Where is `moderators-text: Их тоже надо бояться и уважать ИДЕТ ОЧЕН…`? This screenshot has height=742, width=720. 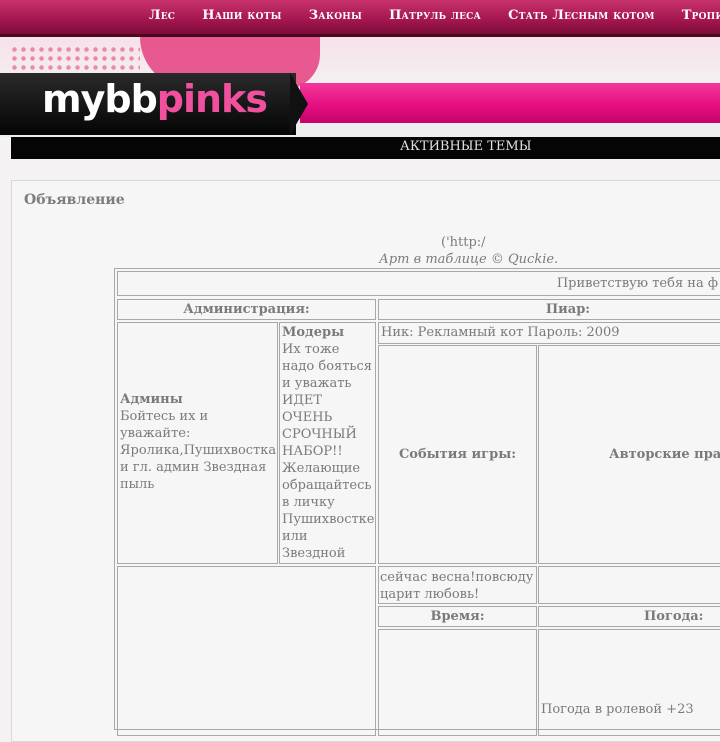
moderators-text: Их тоже надо бояться и уважать ИДЕТ ОЧЕН… is located at coordinates (328, 451).